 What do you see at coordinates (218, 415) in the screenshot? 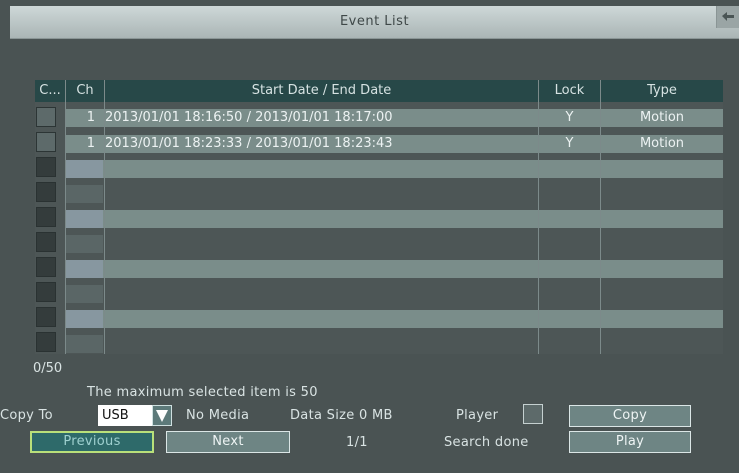
I see `media-status: No Media` at bounding box center [218, 415].